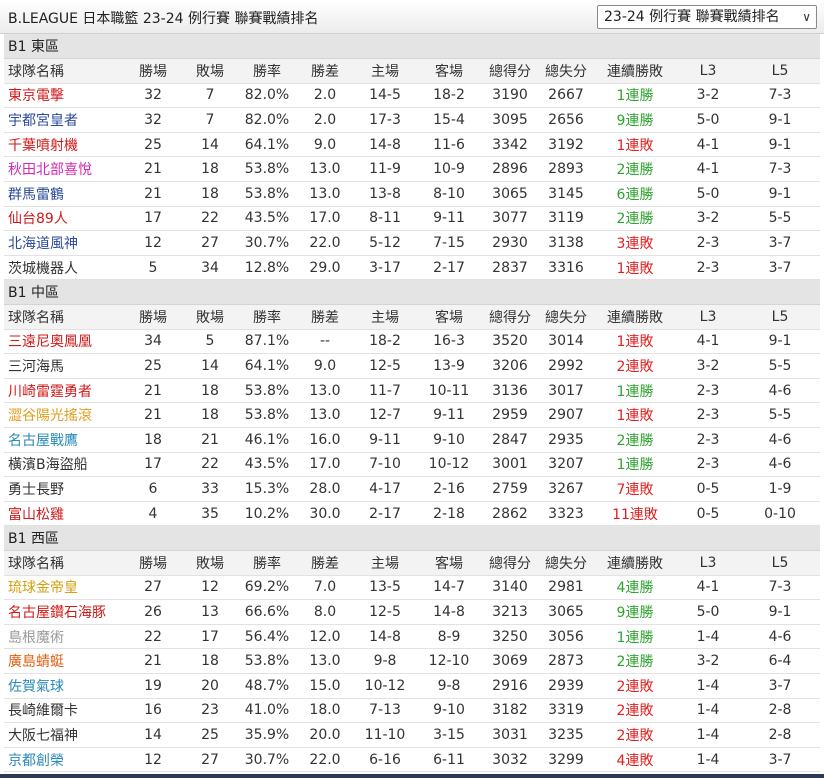  What do you see at coordinates (210, 612) in the screenshot?
I see `losses: 13` at bounding box center [210, 612].